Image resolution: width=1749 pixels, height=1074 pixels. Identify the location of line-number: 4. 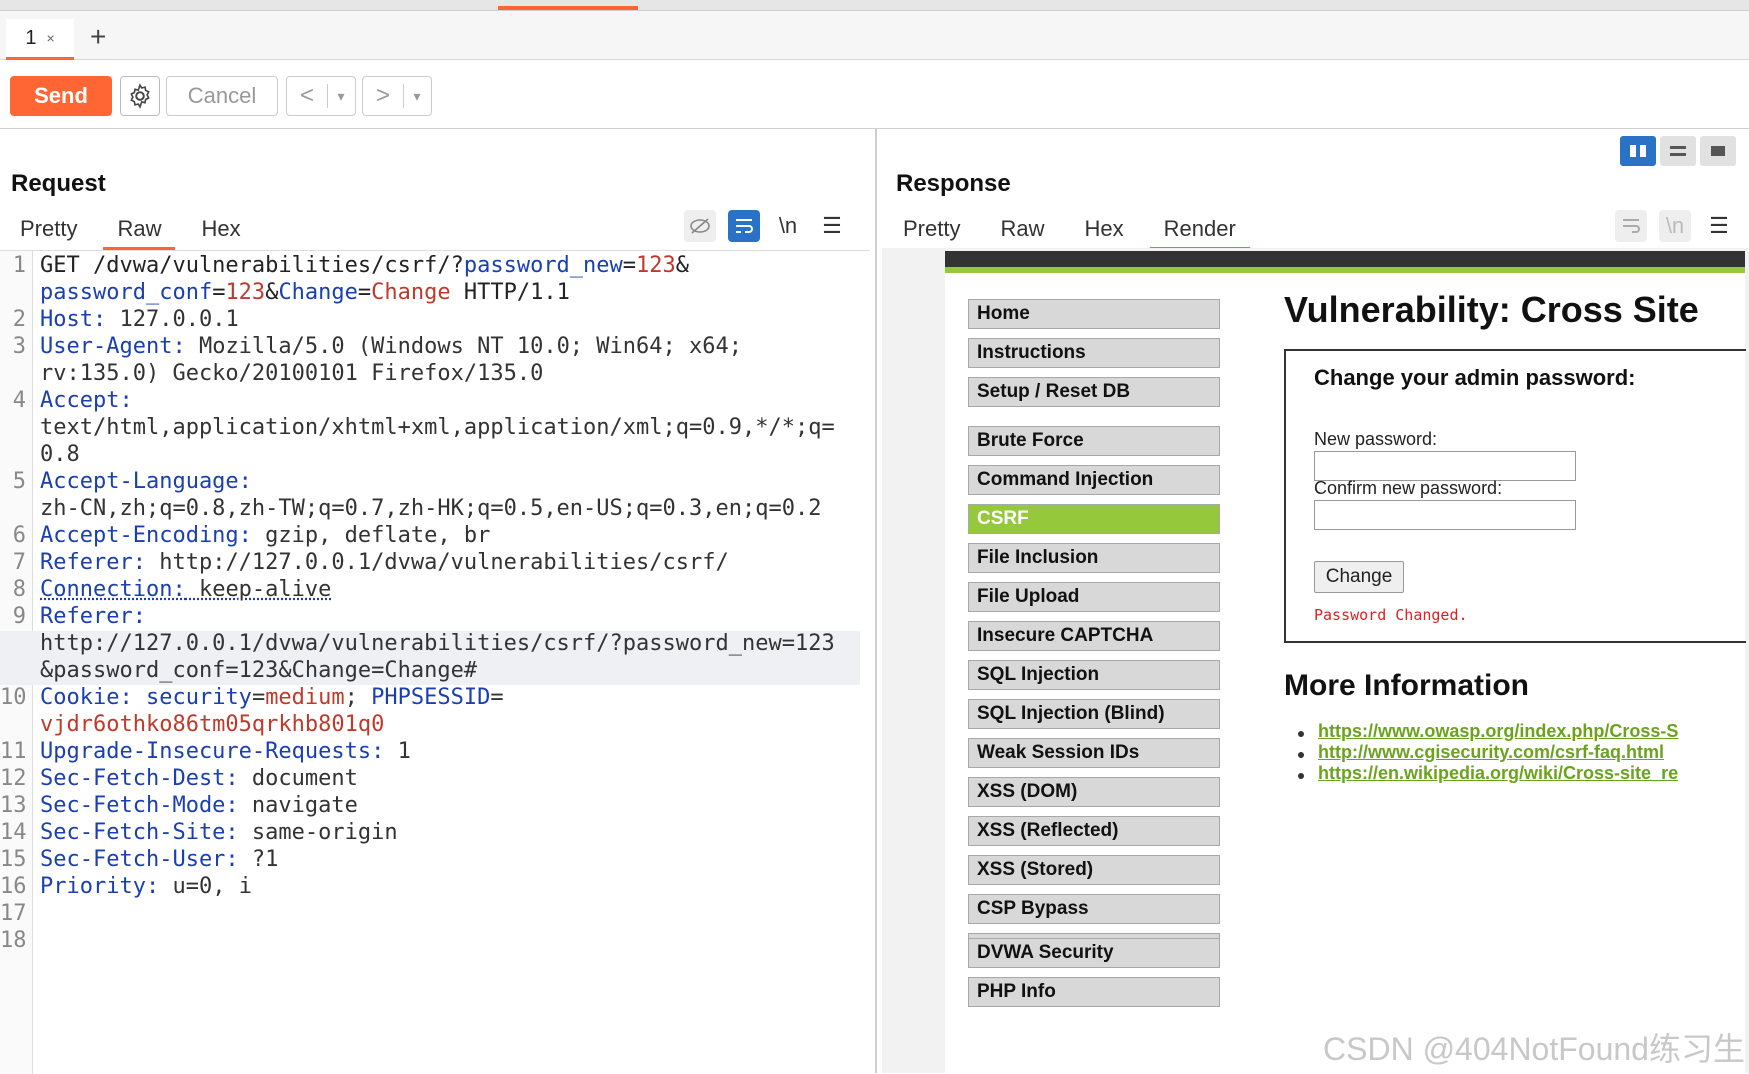
(19, 400).